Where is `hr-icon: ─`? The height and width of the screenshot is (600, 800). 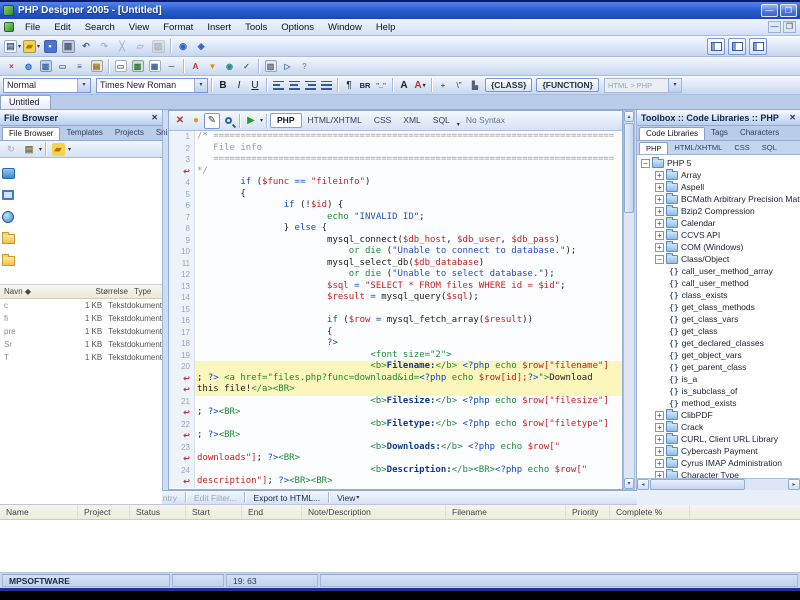
hr-icon: ─ is located at coordinates (171, 66).